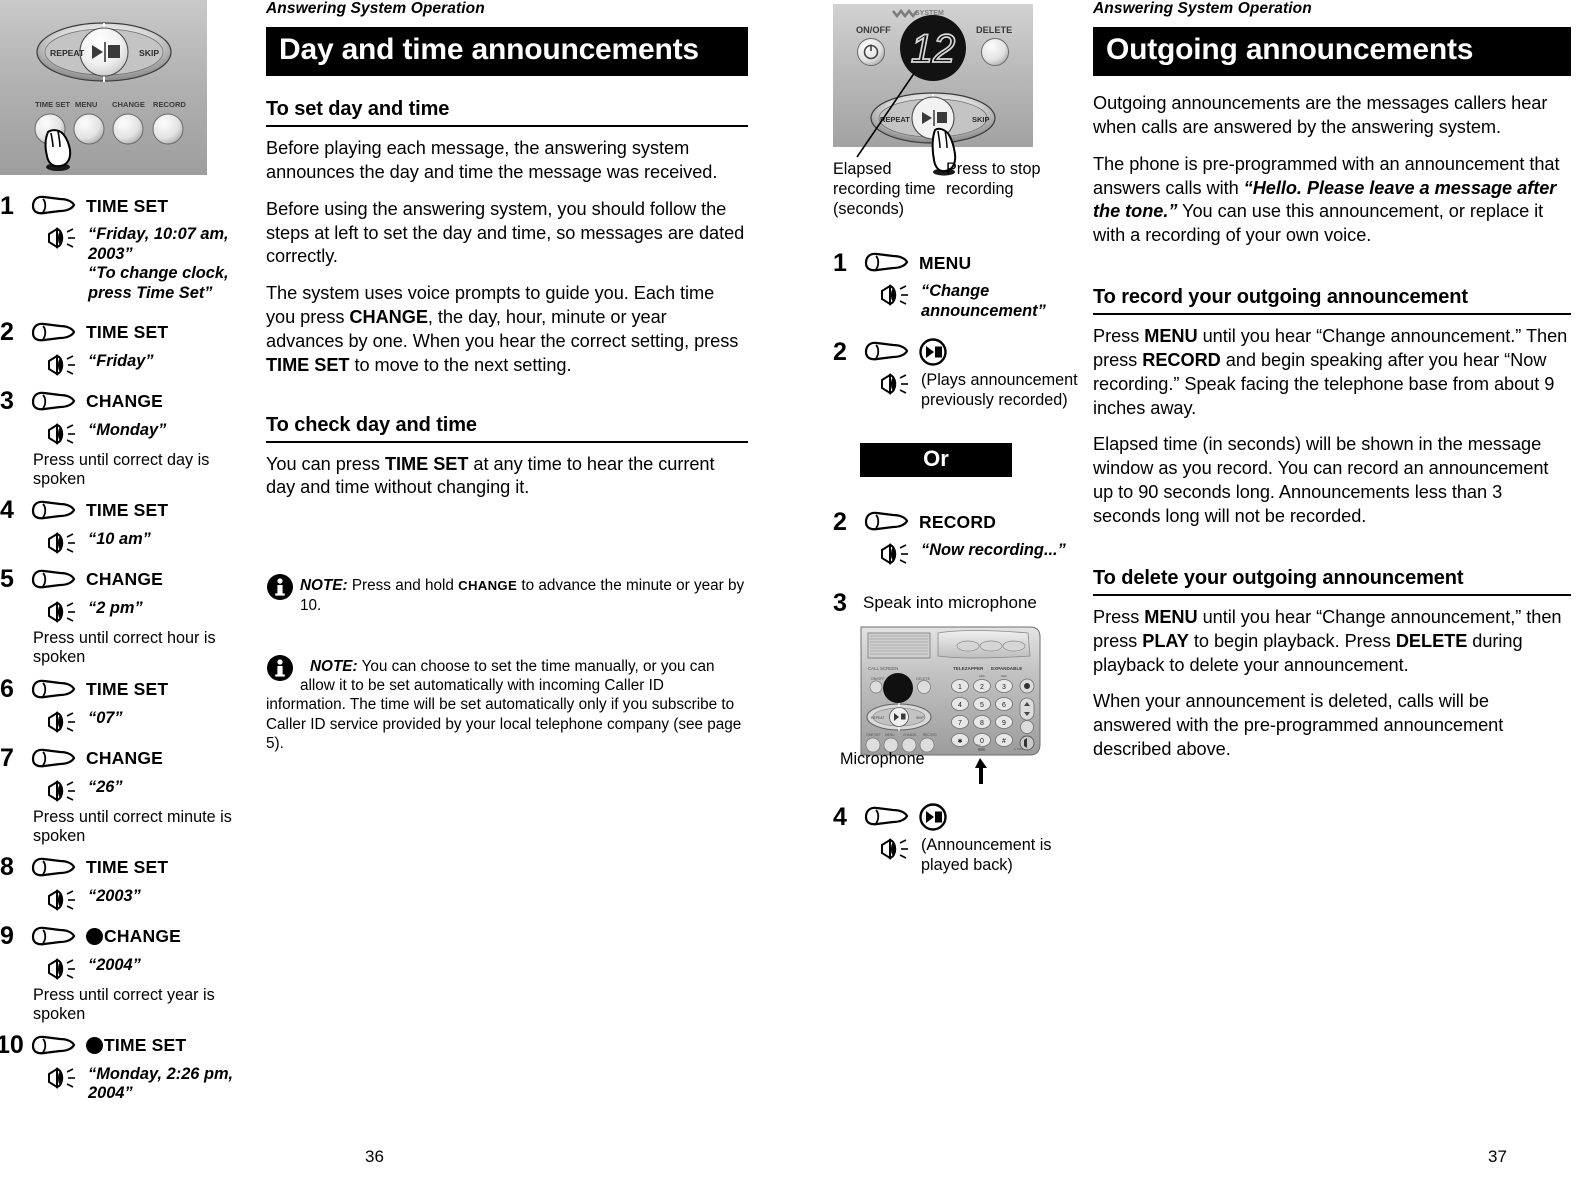 The image size is (1584, 1180). I want to click on voice-prompt-text: “Now recording...”, so click(993, 550).